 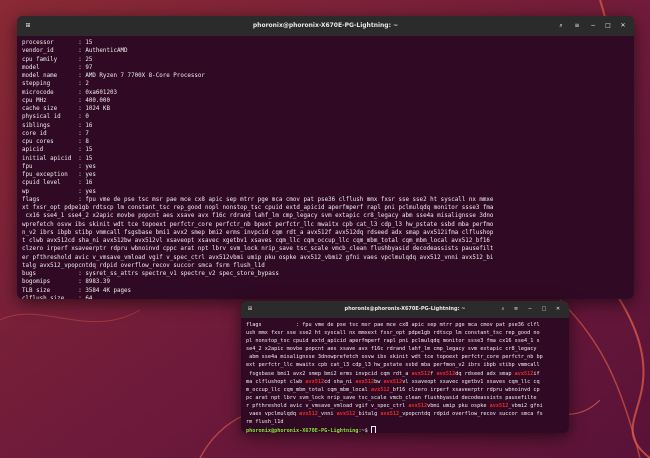 What do you see at coordinates (57, 43) in the screenshot?
I see `output-line: processor : 15` at bounding box center [57, 43].